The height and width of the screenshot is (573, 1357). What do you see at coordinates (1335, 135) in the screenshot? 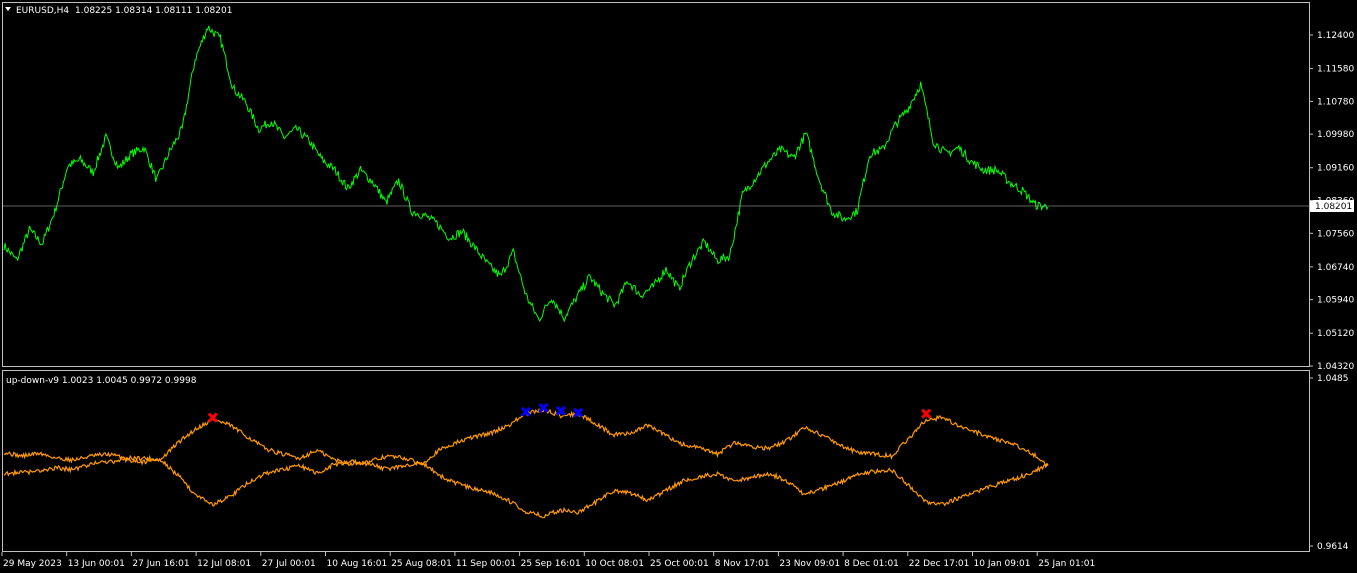
I see `price-axis-label: 1.09980` at bounding box center [1335, 135].